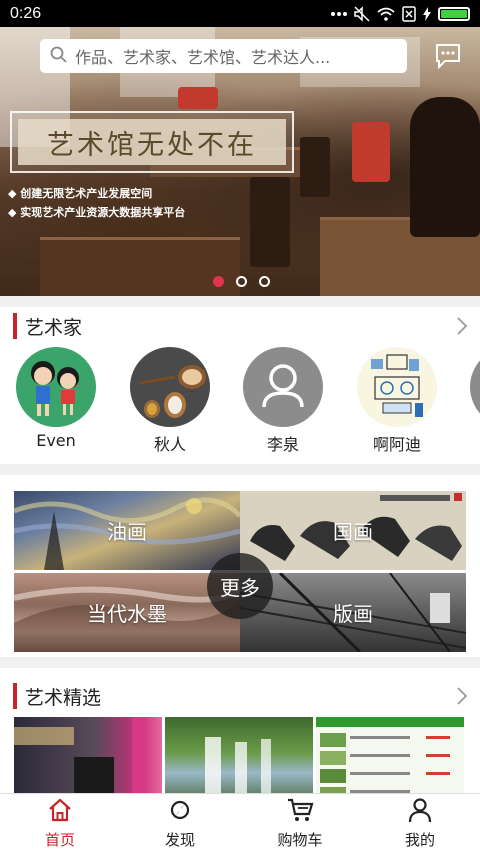 The width and height of the screenshot is (480, 853). Describe the element at coordinates (97, 212) in the screenshot. I see `banner-bullet-2: ◆ 实现艺术产业资源大数据共享平台` at that location.